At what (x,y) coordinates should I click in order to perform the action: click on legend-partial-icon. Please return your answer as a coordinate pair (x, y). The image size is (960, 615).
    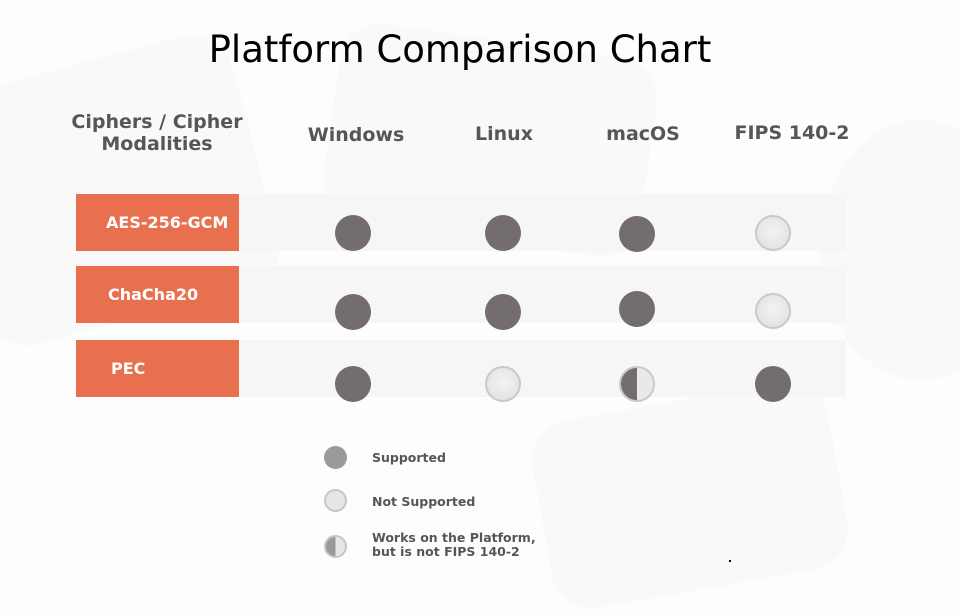
    Looking at the image, I should click on (335, 546).